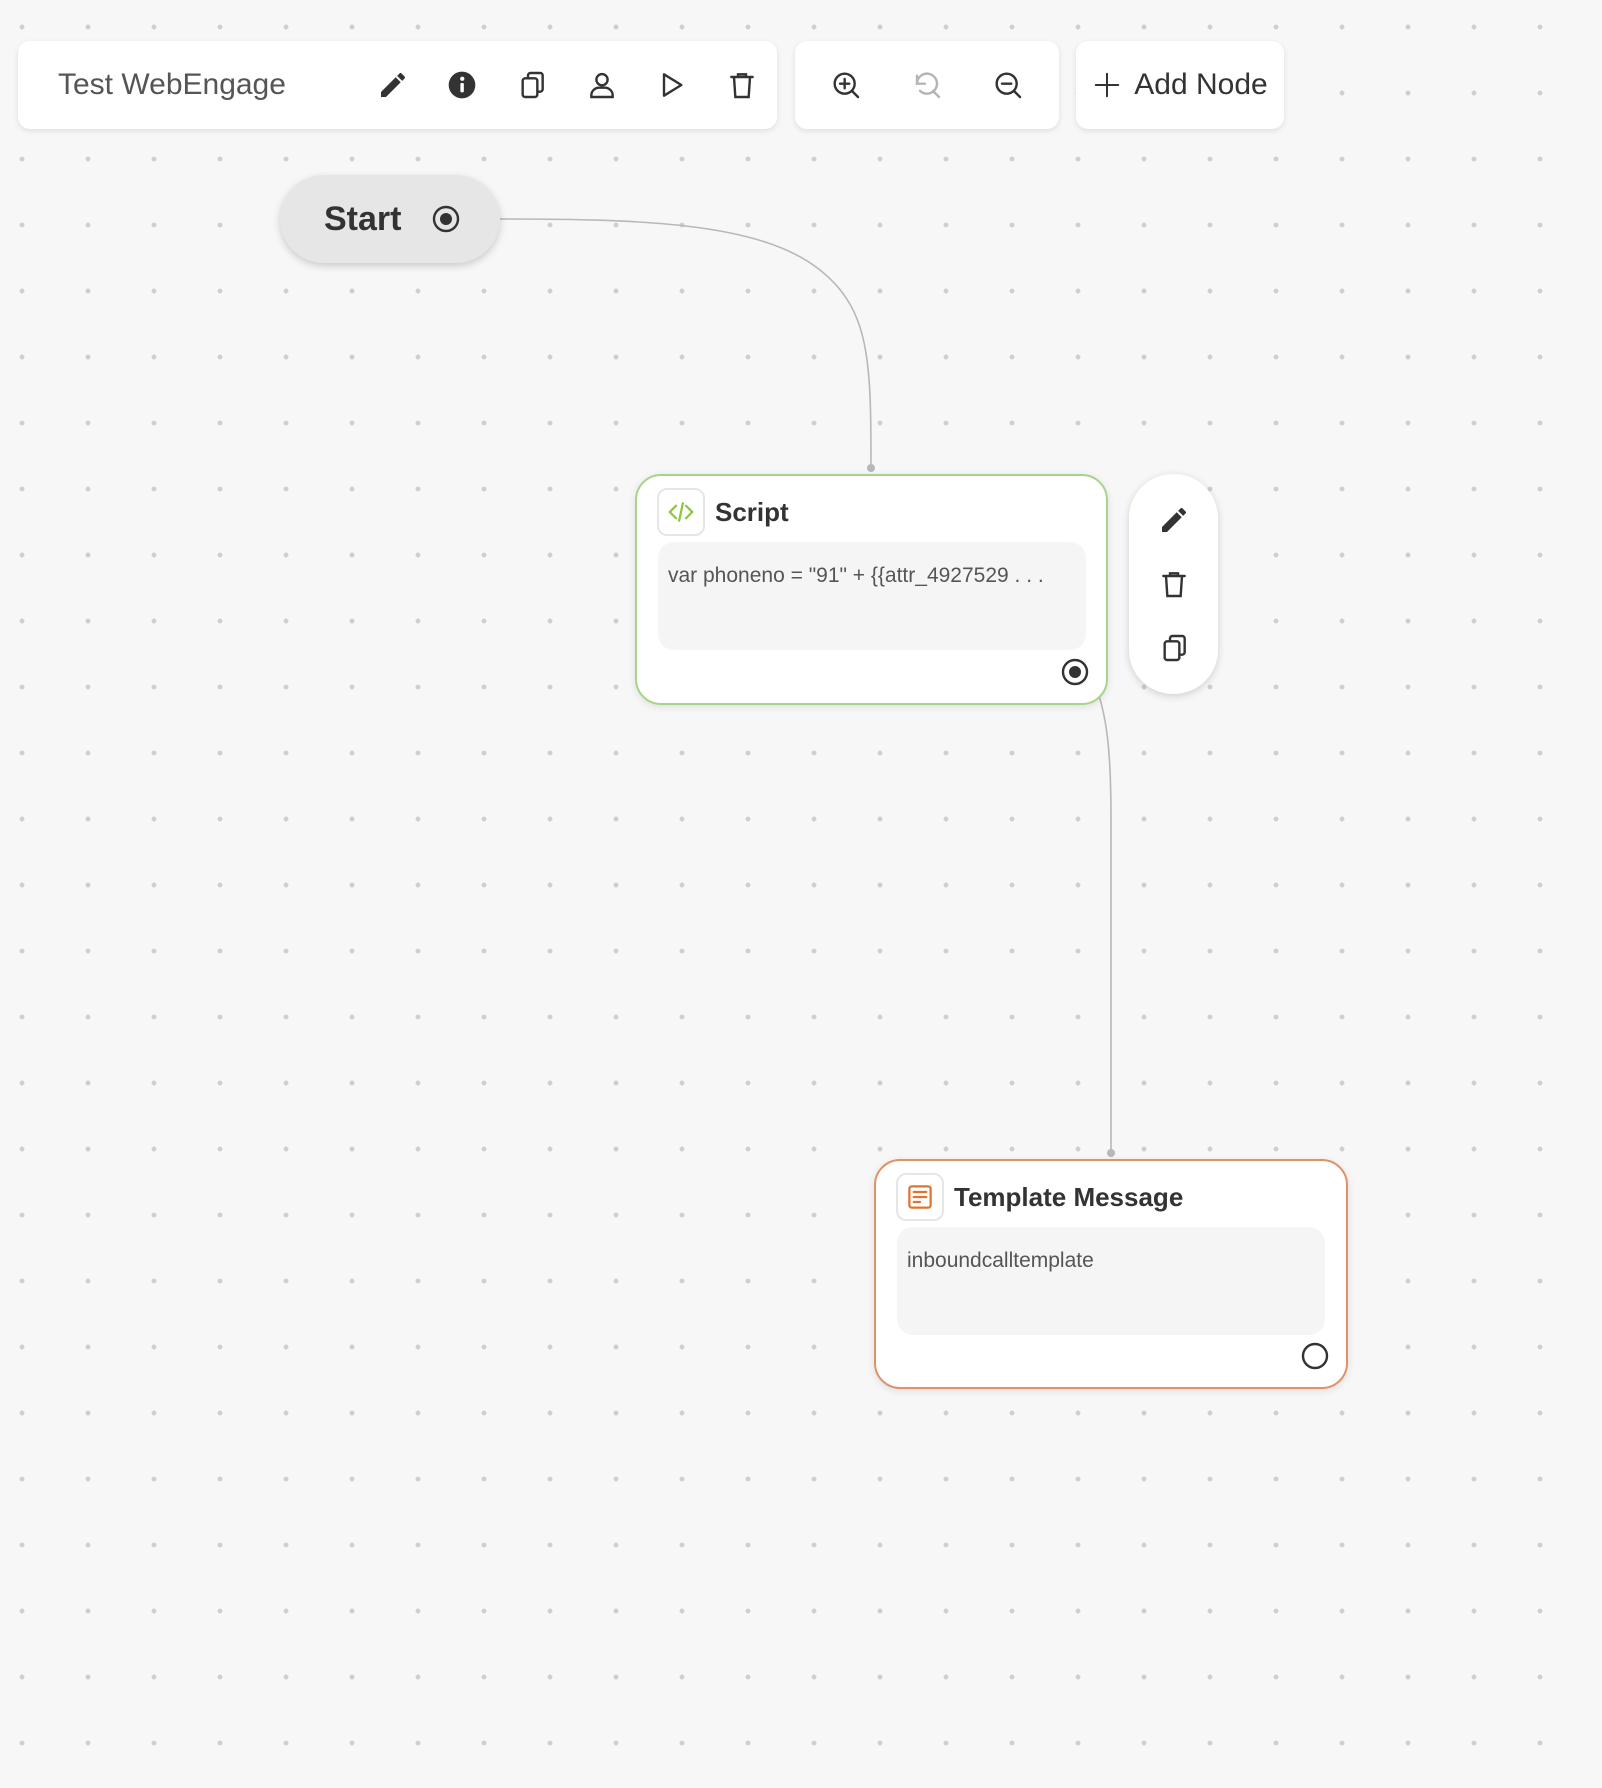  I want to click on duplicate-flow-button, so click(532, 85).